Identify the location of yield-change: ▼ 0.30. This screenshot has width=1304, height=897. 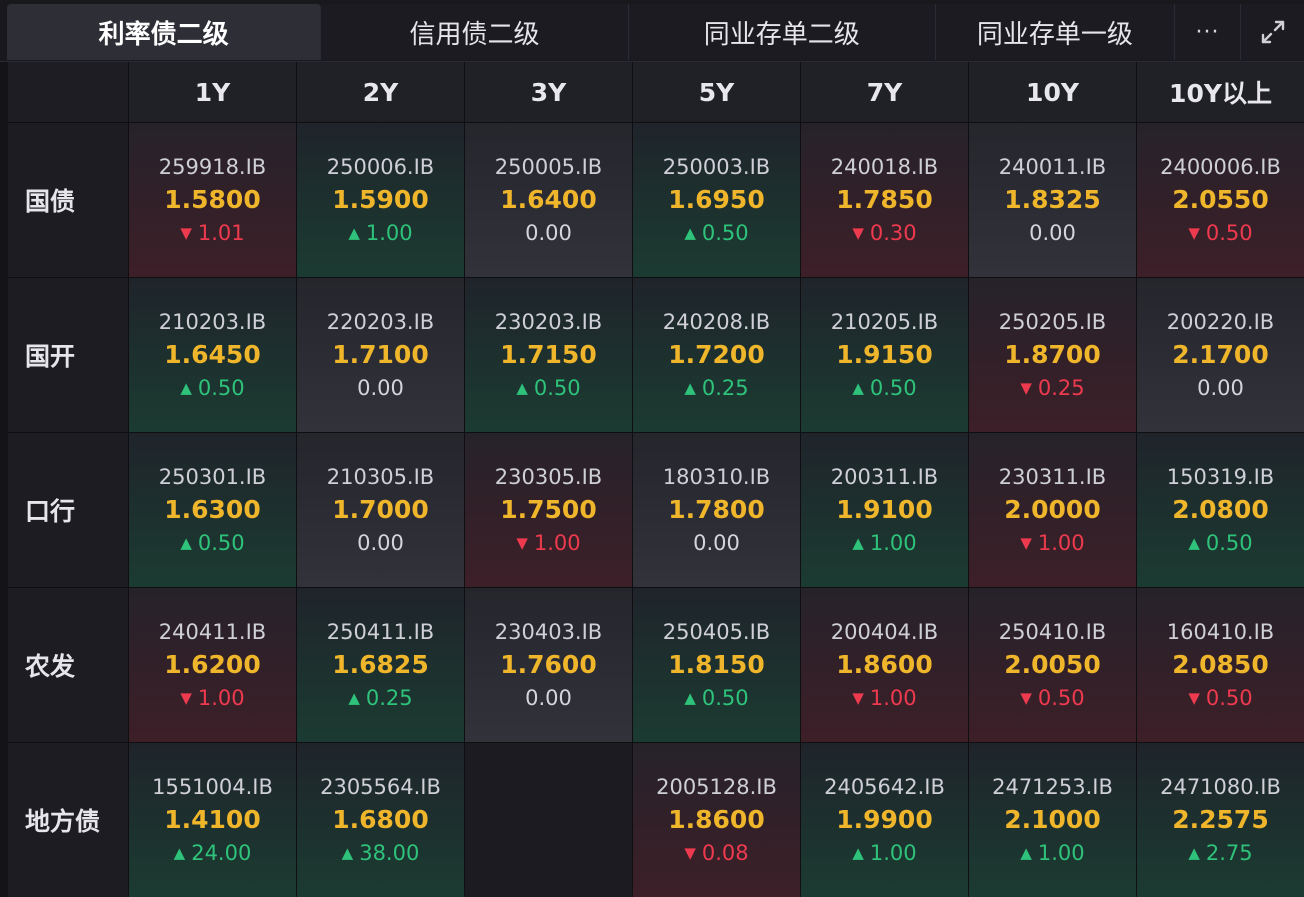
(884, 233).